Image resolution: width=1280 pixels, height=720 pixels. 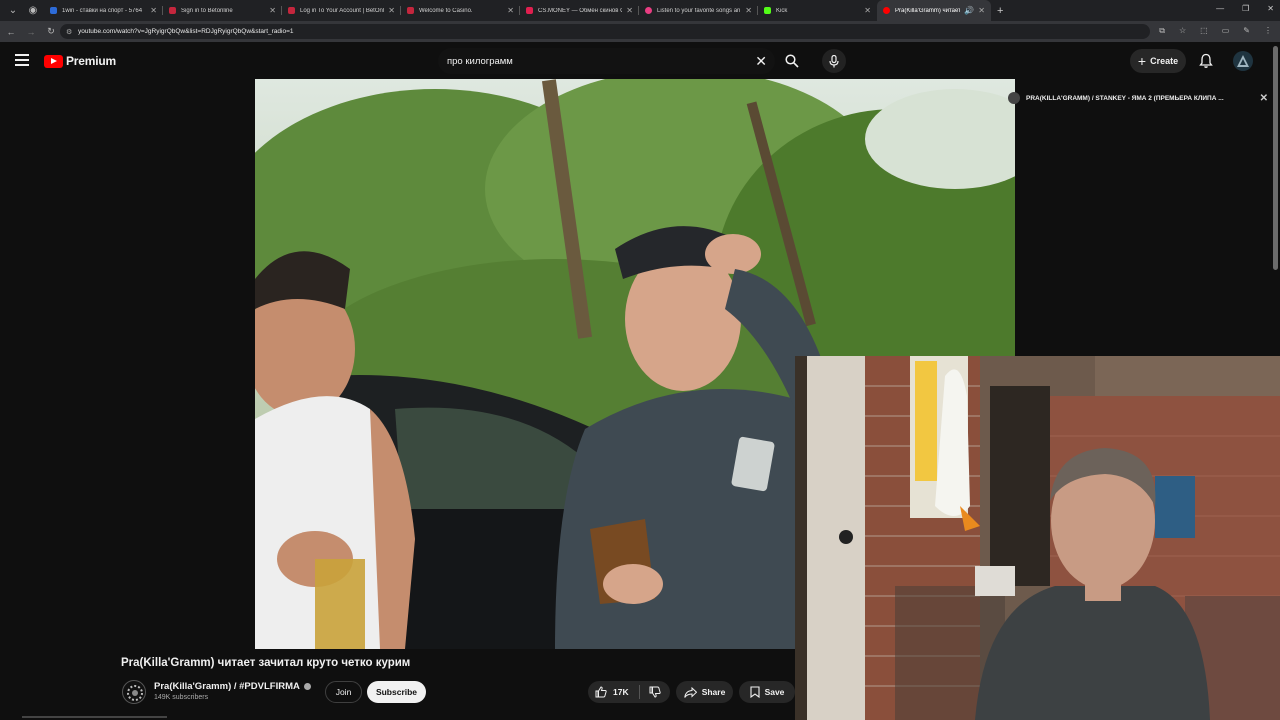 I want to click on create-button: + Create, so click(x=1158, y=61).